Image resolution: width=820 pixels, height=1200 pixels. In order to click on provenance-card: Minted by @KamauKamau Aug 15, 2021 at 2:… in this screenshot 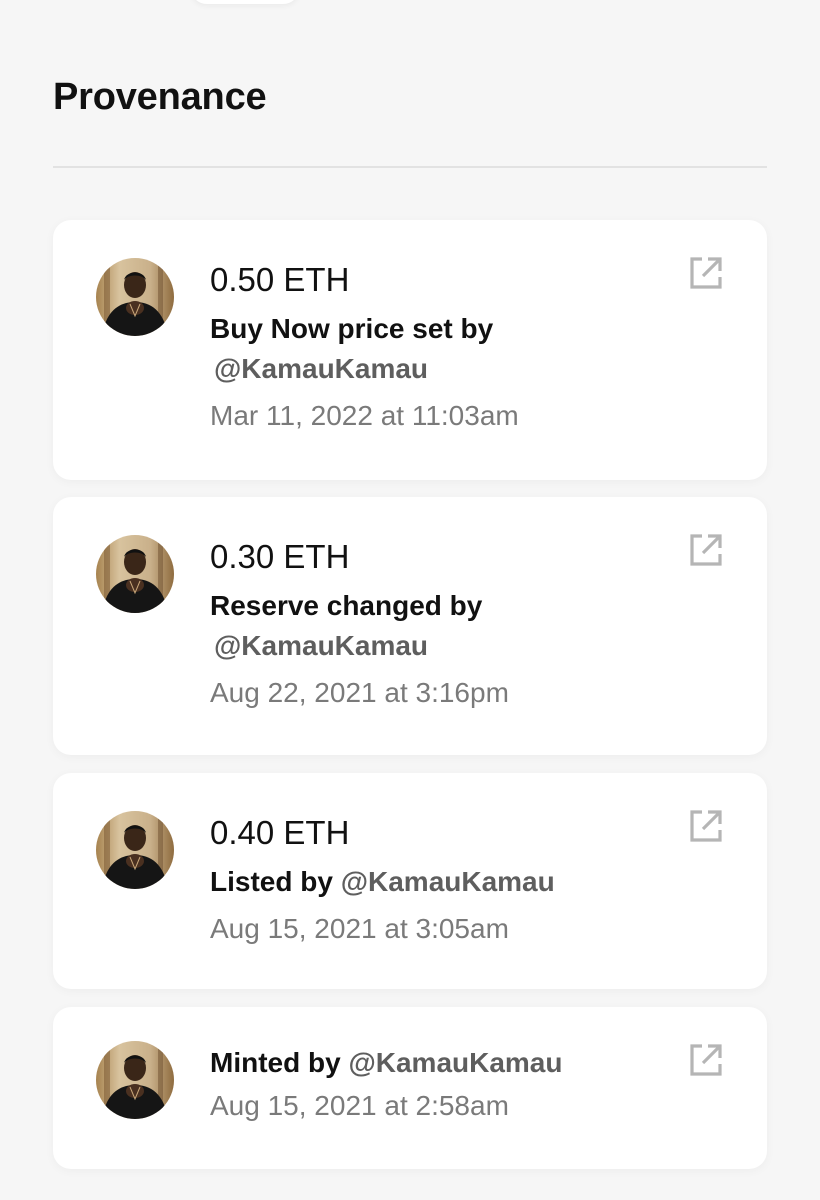, I will do `click(410, 1088)`.